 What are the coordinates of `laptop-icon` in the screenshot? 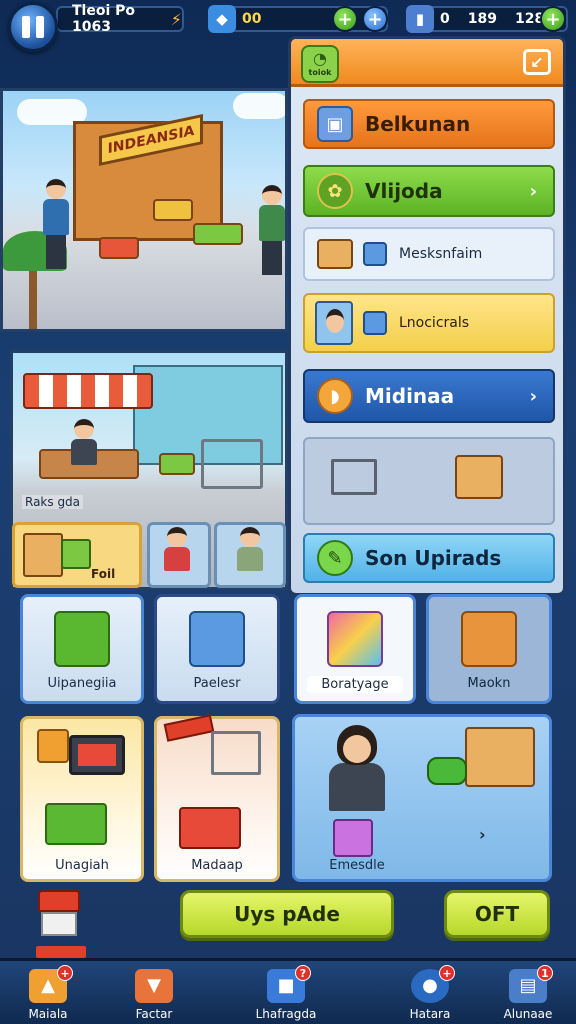 It's located at (97, 755).